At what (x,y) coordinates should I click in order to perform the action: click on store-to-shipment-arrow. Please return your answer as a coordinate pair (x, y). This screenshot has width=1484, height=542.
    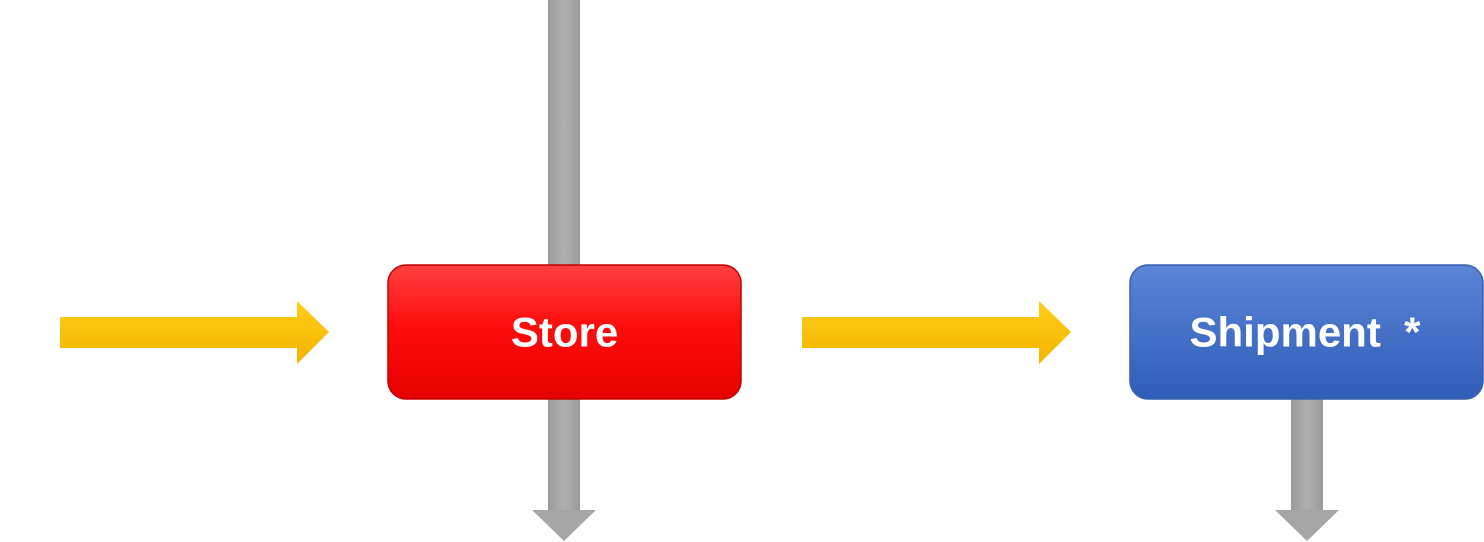
    Looking at the image, I should click on (936, 332).